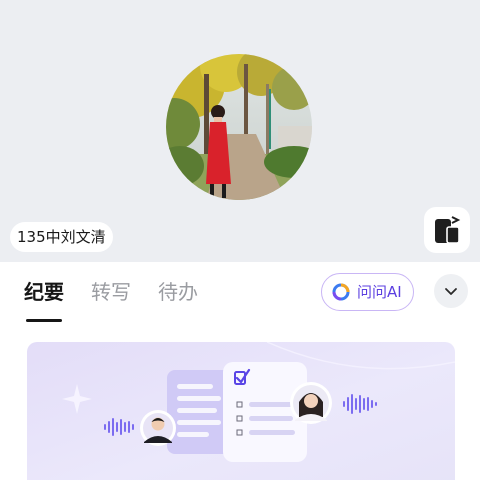 The image size is (480, 480). What do you see at coordinates (44, 320) in the screenshot?
I see `active-tab-indicator` at bounding box center [44, 320].